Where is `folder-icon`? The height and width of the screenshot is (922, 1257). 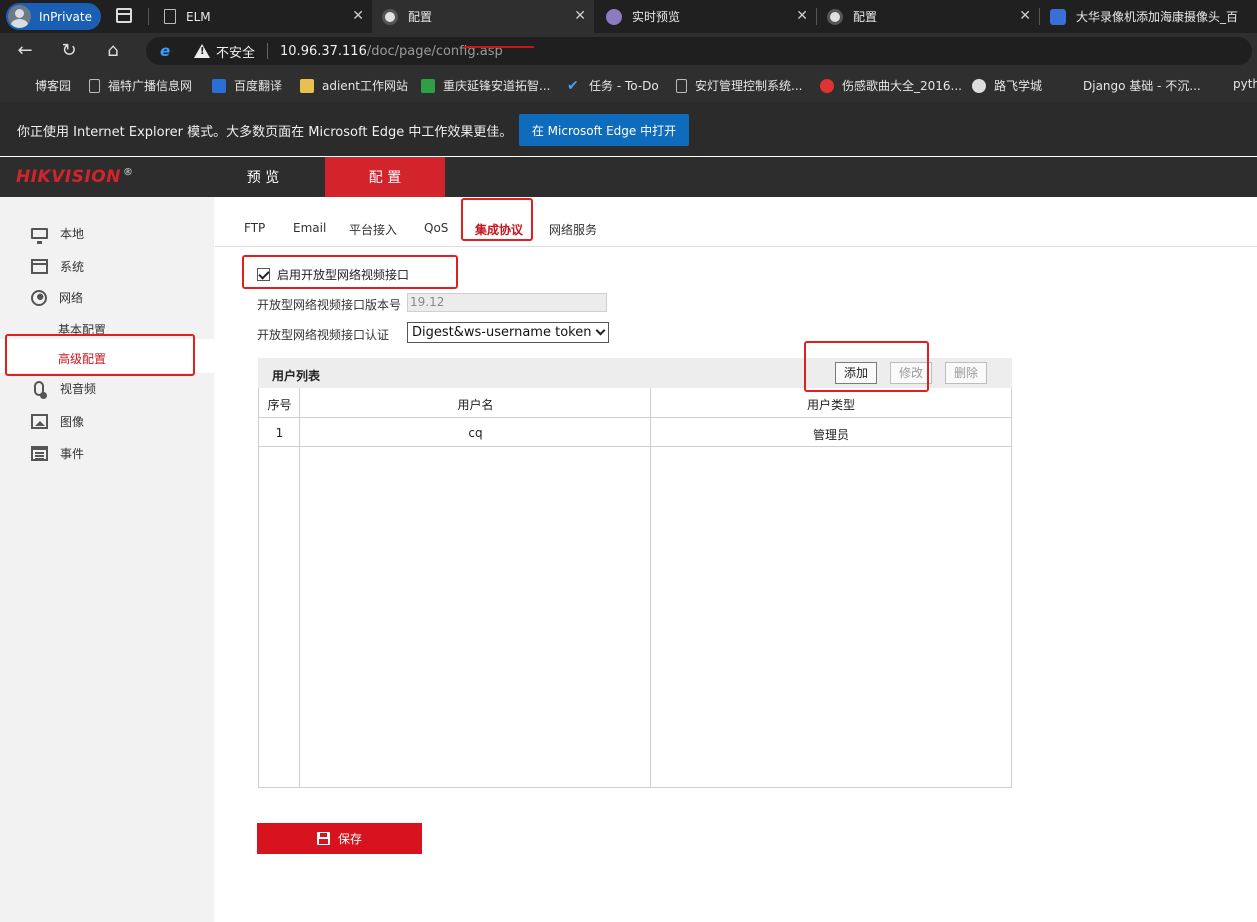
folder-icon is located at coordinates (307, 85).